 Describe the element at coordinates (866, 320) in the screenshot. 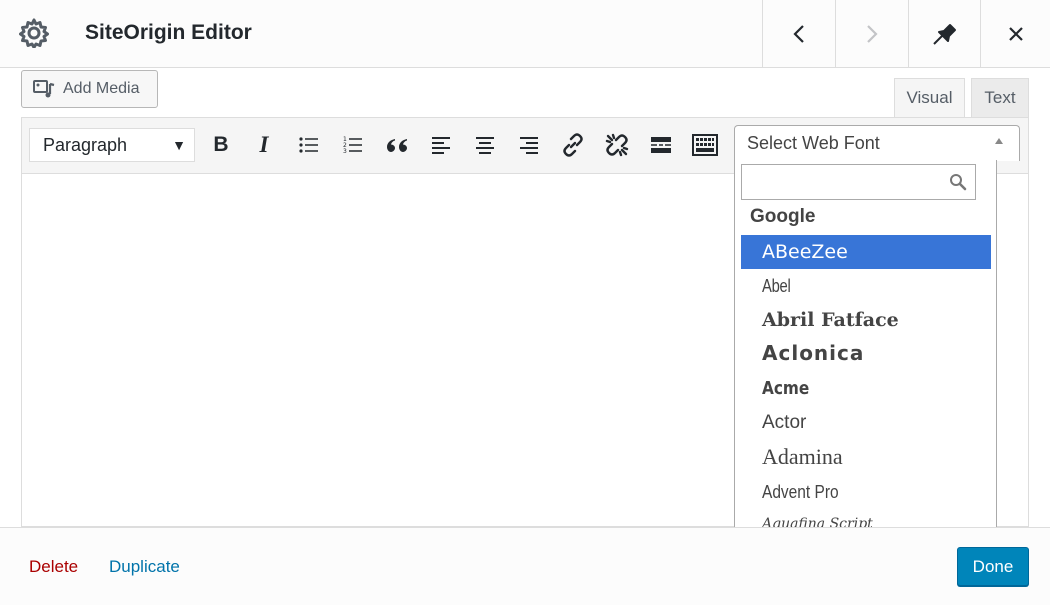

I see `webfont-option: Abril Fatface` at that location.